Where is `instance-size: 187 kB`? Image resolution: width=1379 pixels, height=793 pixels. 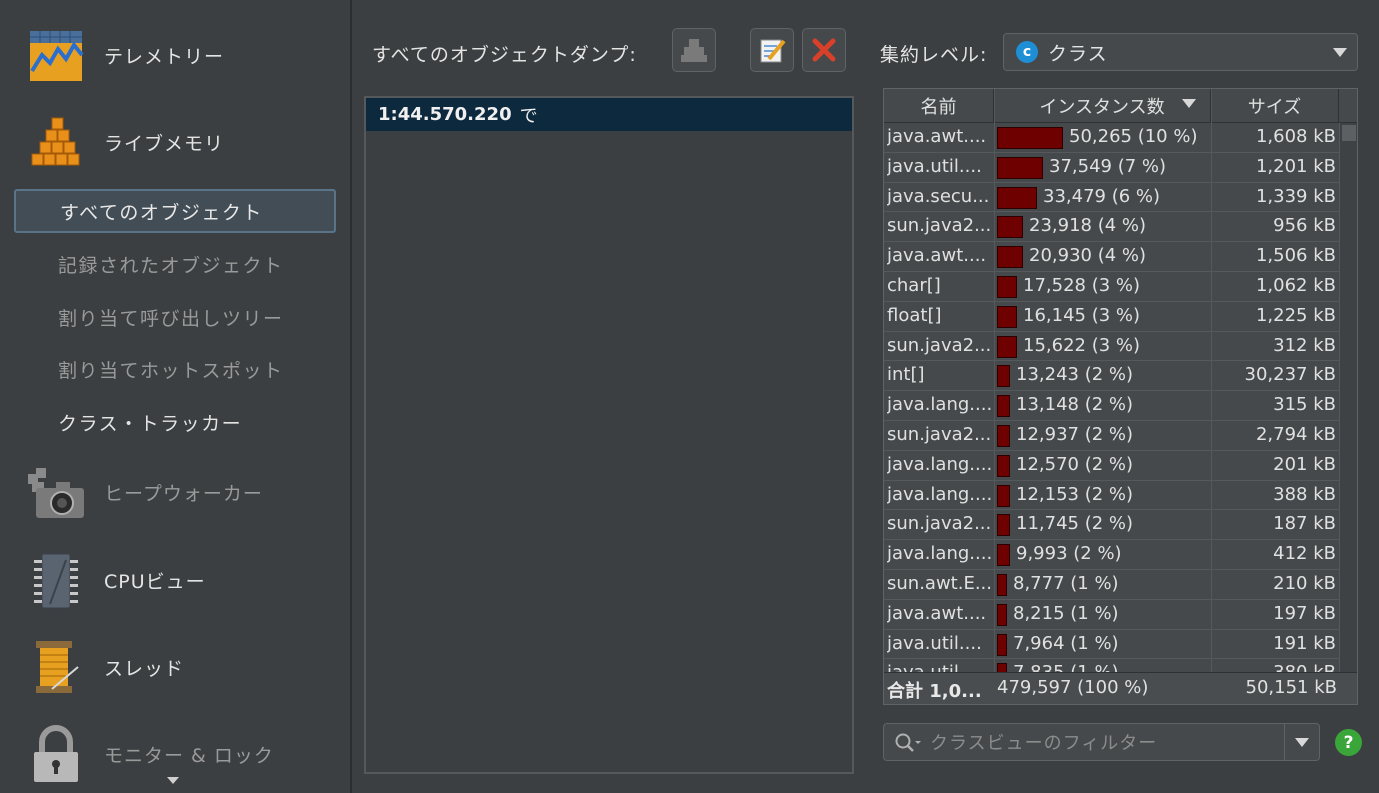
instance-size: 187 kB is located at coordinates (1304, 524).